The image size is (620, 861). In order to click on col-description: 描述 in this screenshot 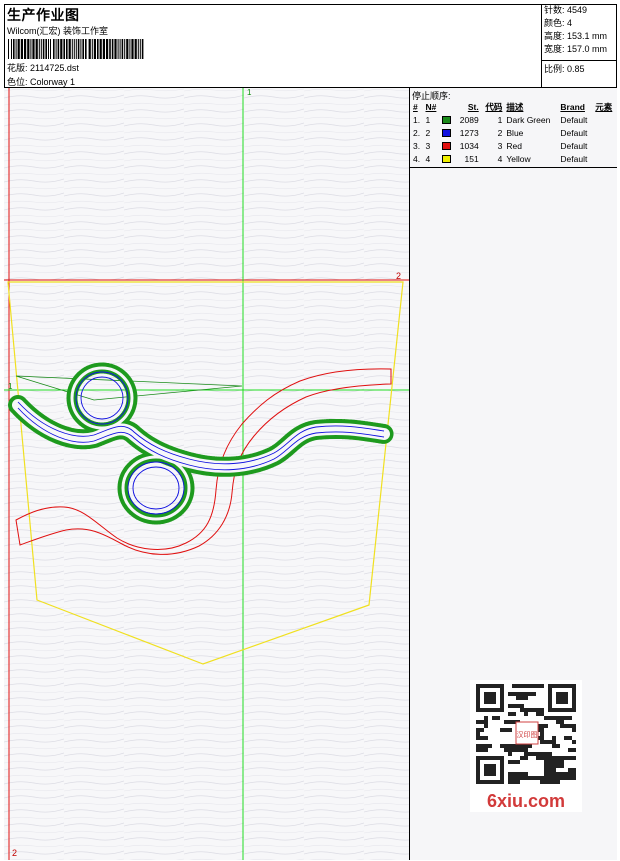, I will do `click(515, 107)`.